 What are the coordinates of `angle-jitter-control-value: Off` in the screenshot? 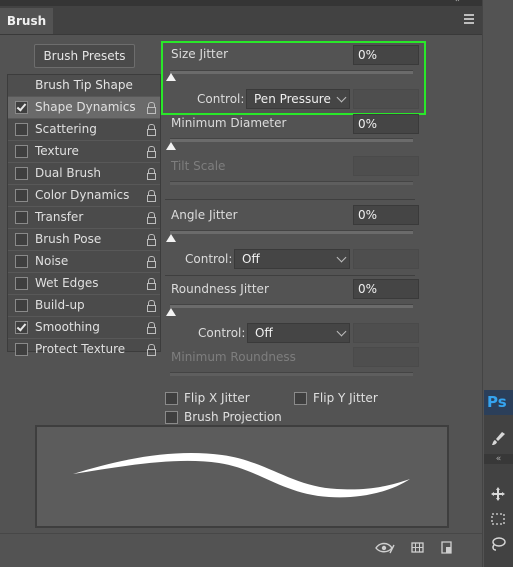 It's located at (251, 259).